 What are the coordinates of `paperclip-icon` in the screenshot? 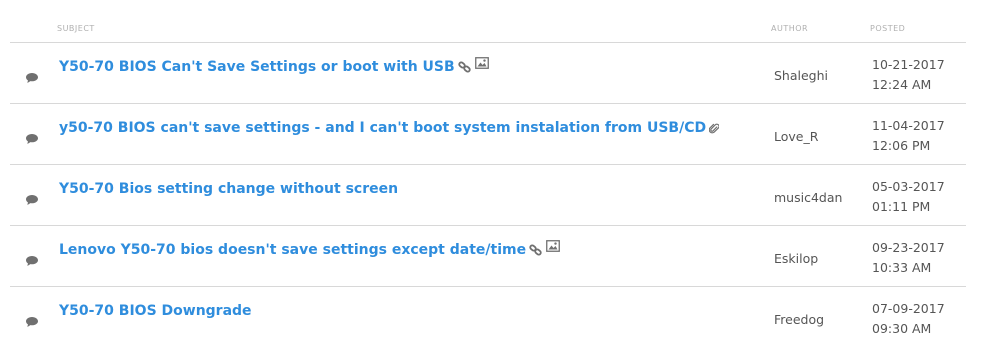 It's located at (714, 128).